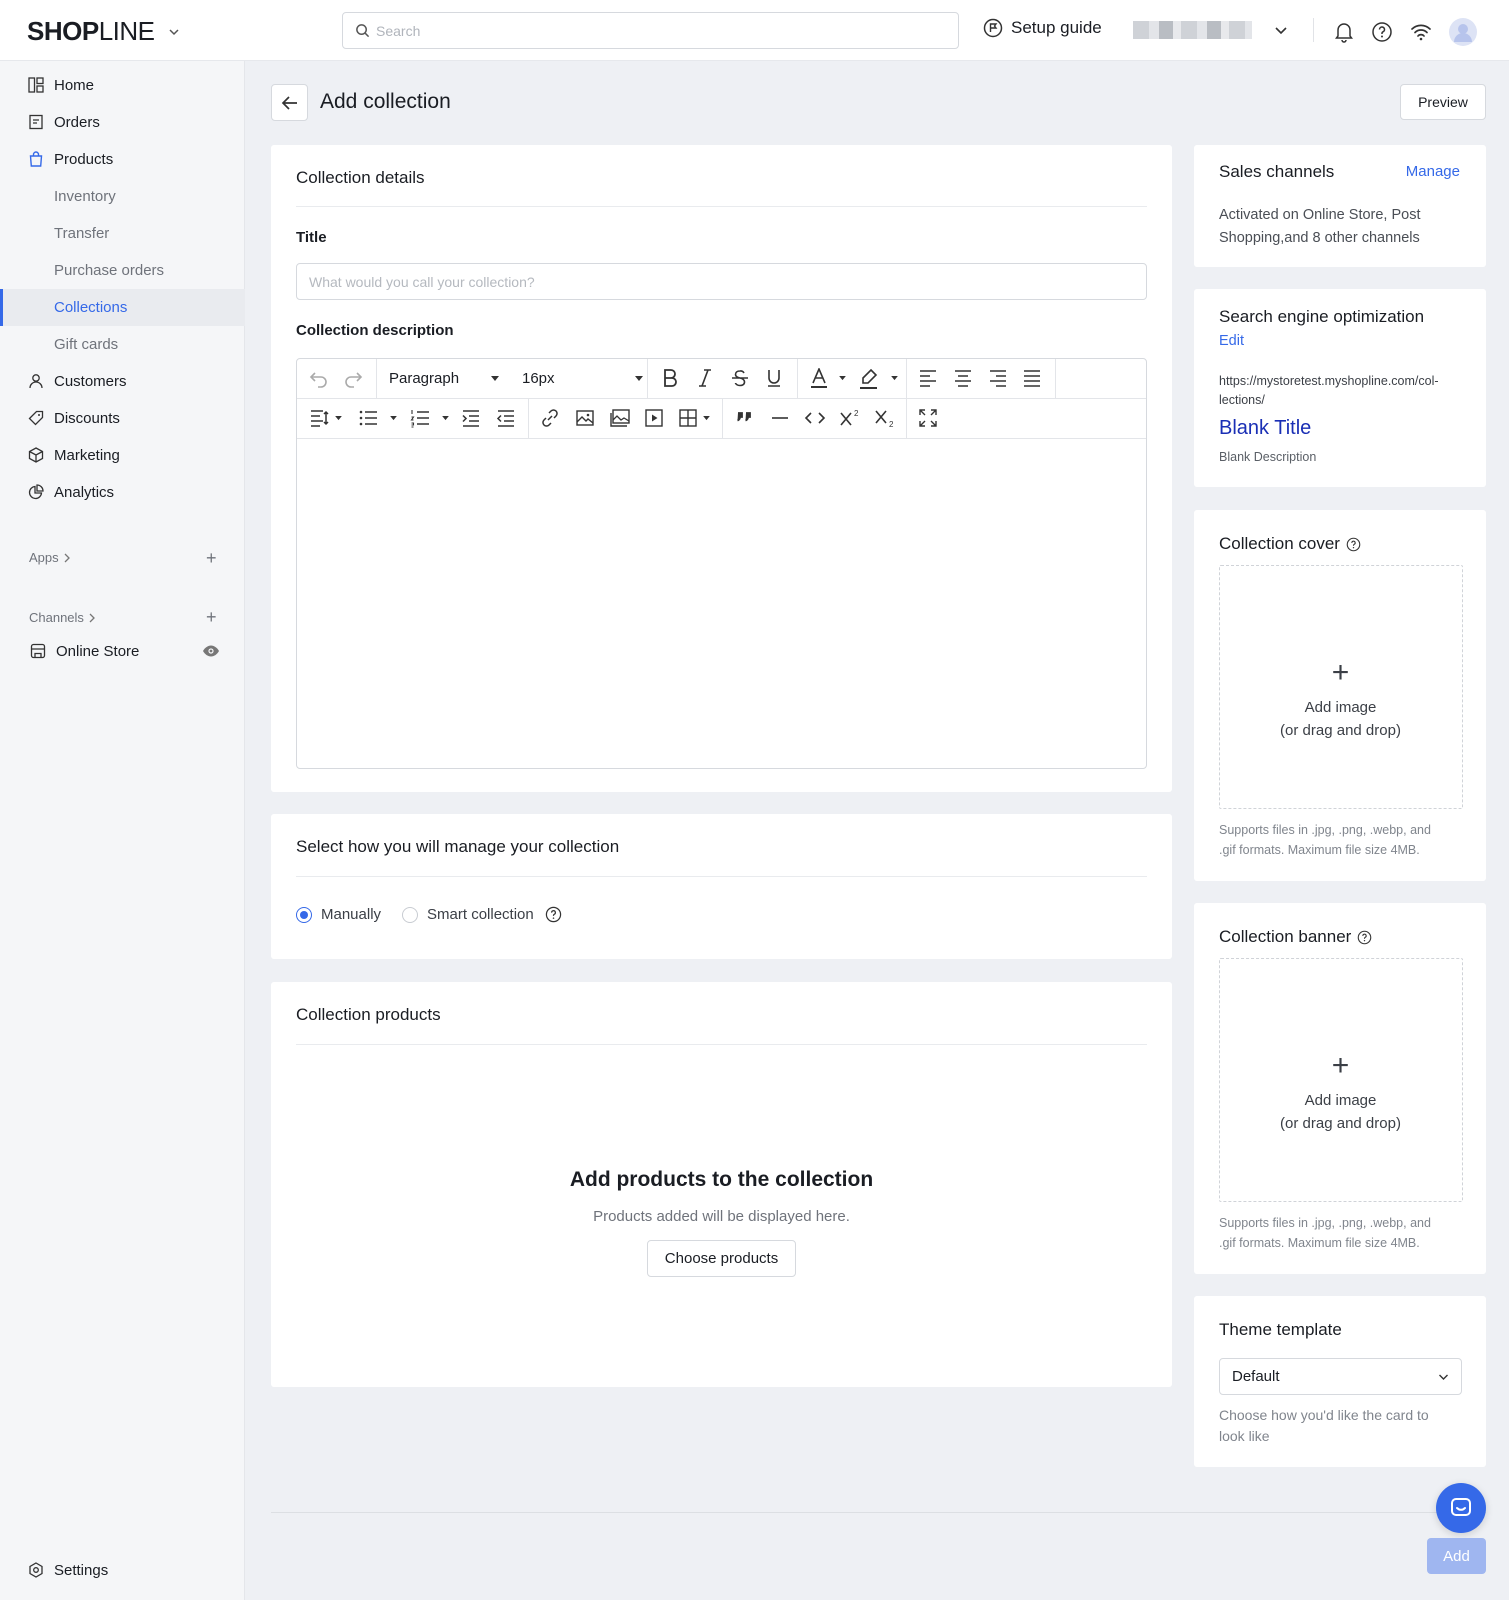  I want to click on fullscreen-icon, so click(928, 418).